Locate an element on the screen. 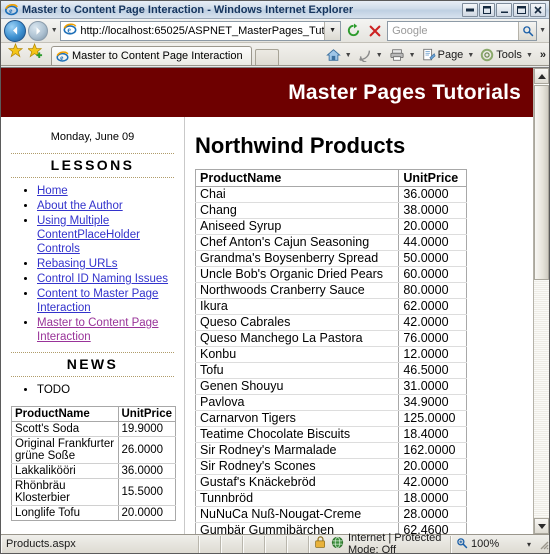 Image resolution: width=550 pixels, height=554 pixels. zoom-control: 100% ▾ is located at coordinates (493, 544).